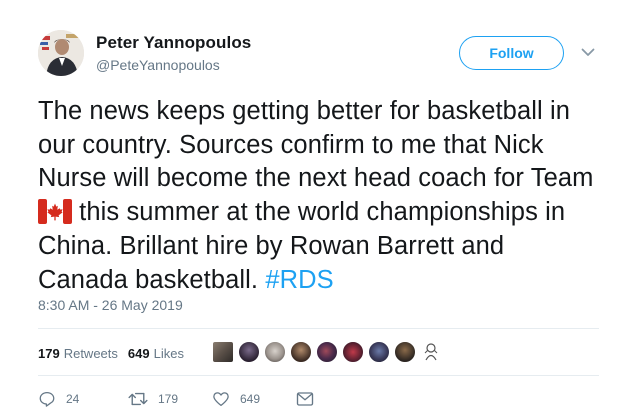 The image size is (633, 418). I want to click on follow-button: Follow, so click(511, 53).